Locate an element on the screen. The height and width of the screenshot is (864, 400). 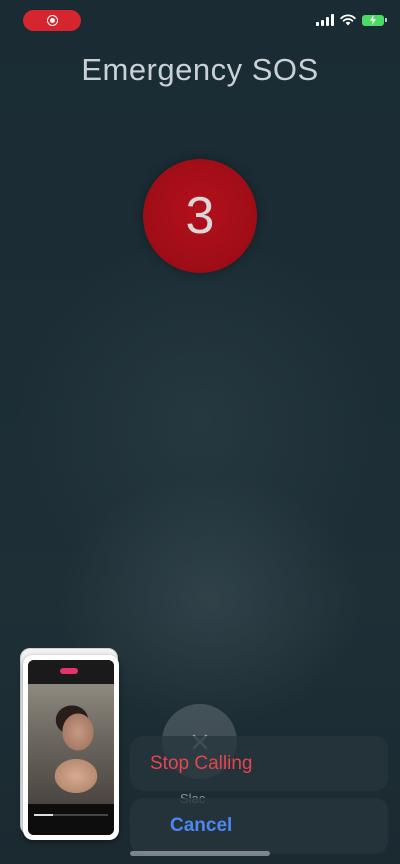
thumbnail-preview is located at coordinates (71, 747).